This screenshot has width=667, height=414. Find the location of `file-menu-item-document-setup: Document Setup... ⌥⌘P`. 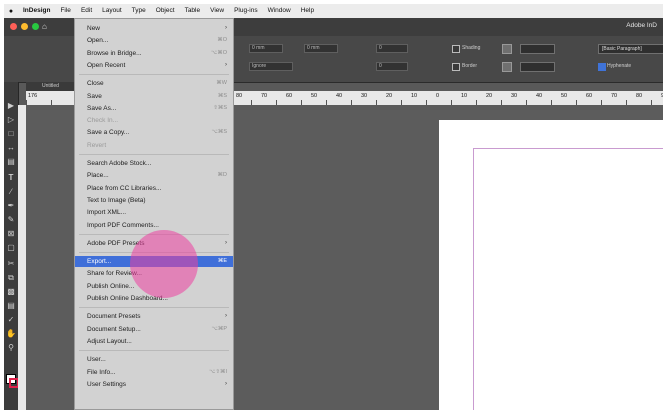

file-menu-item-document-setup: Document Setup... ⌥⌘P is located at coordinates (154, 329).